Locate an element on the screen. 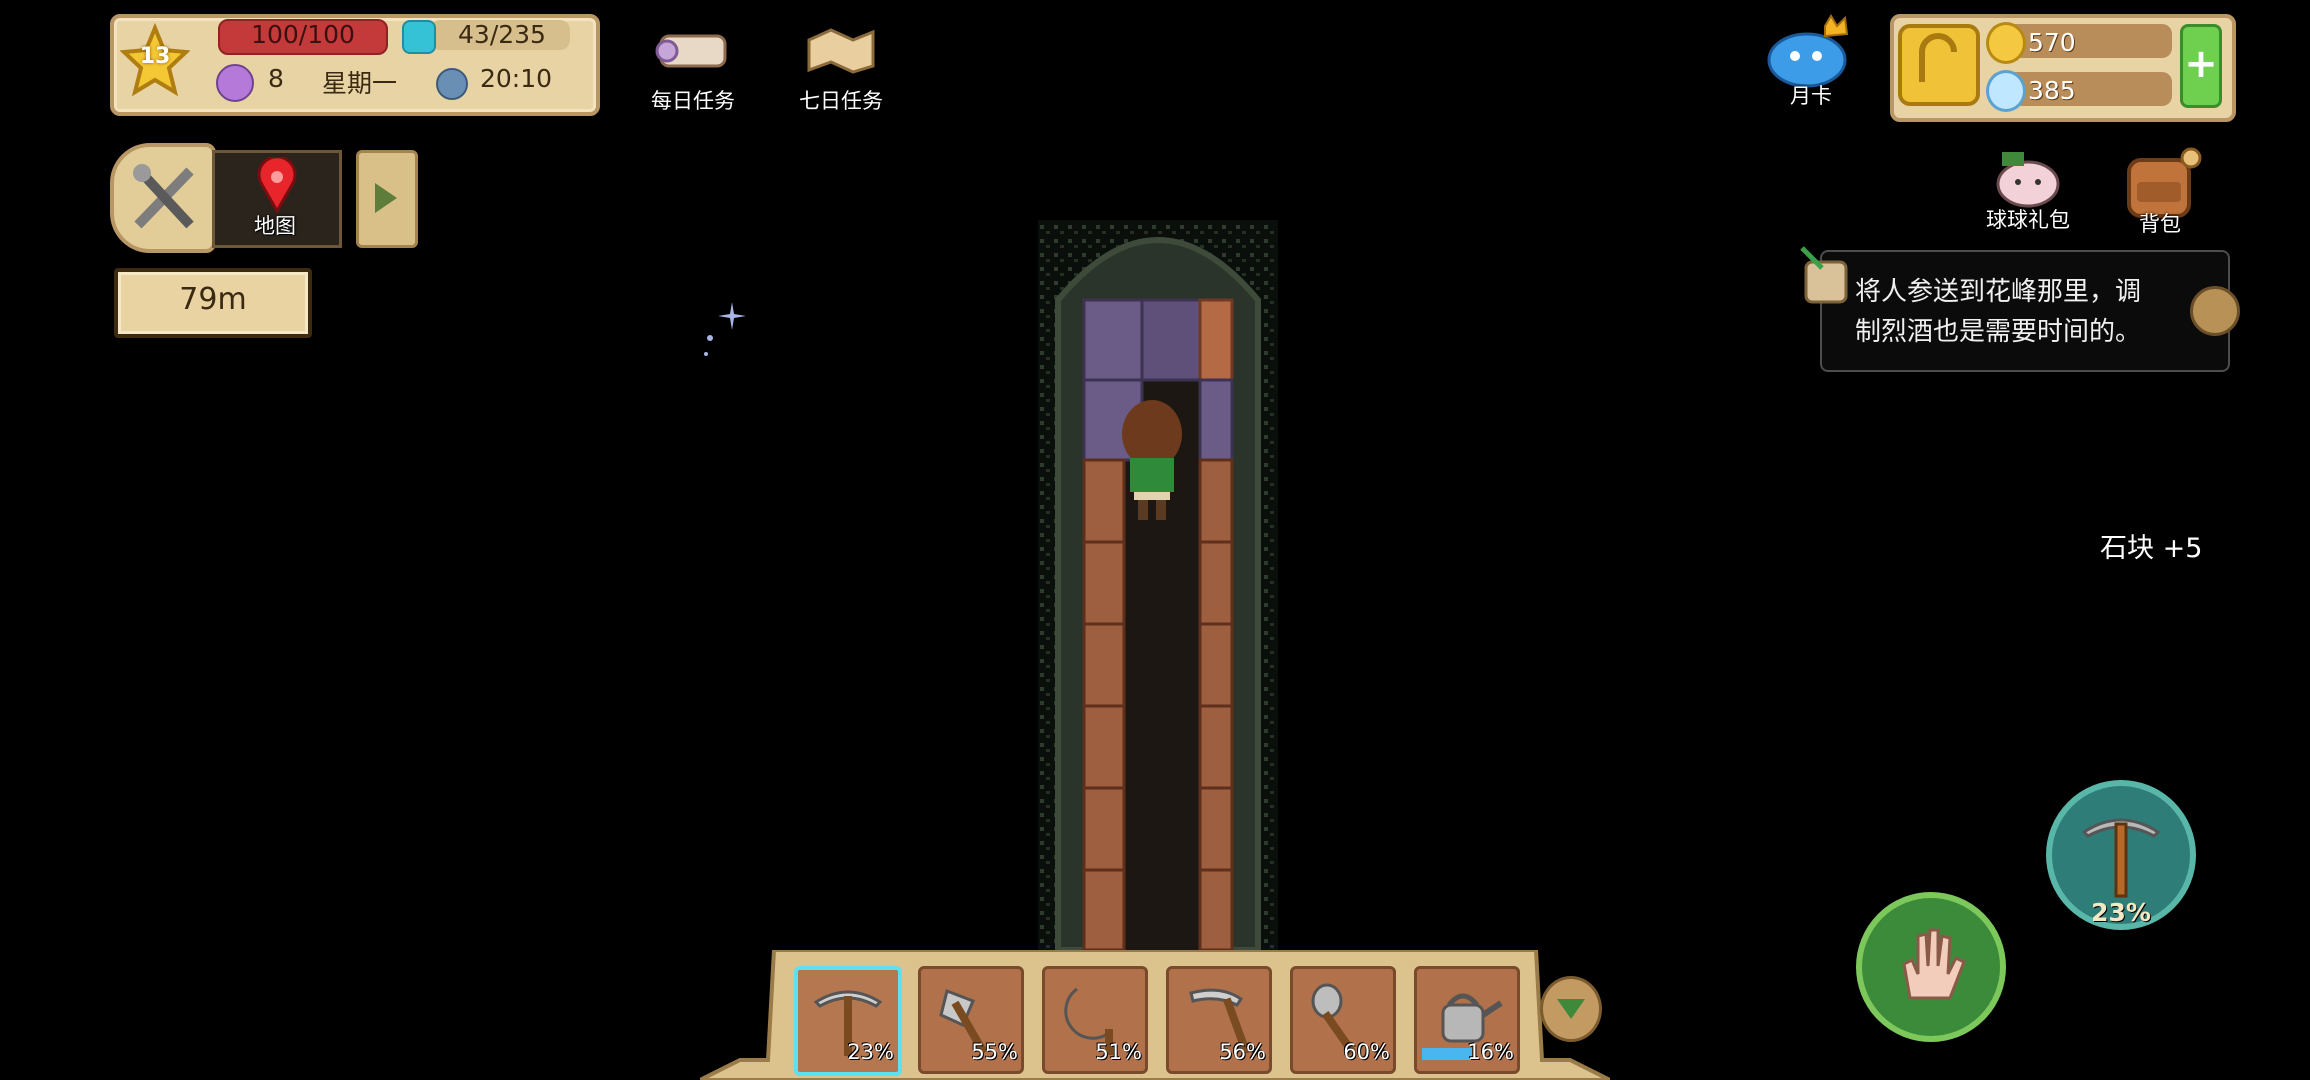  add-currency-button: + is located at coordinates (2201, 66).